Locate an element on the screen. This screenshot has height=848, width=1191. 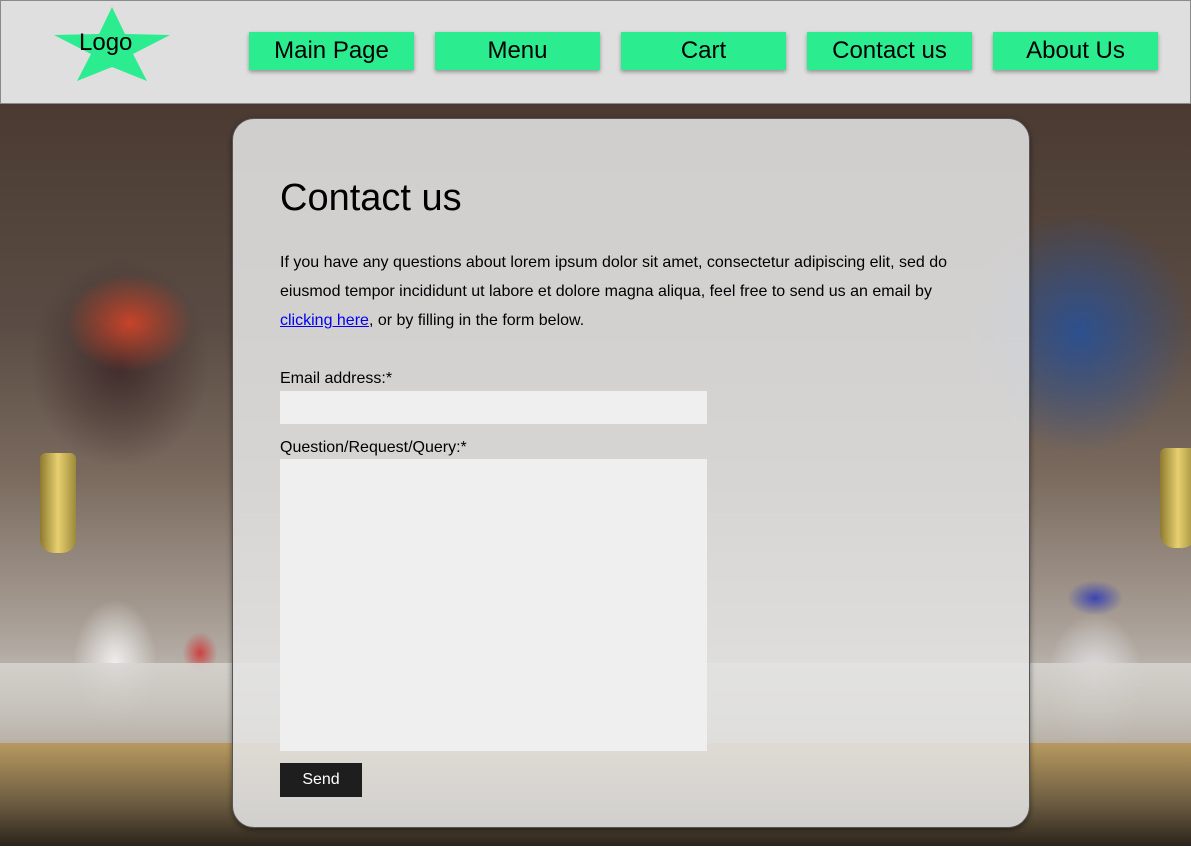
nav-cart-button: Cart is located at coordinates (703, 51).